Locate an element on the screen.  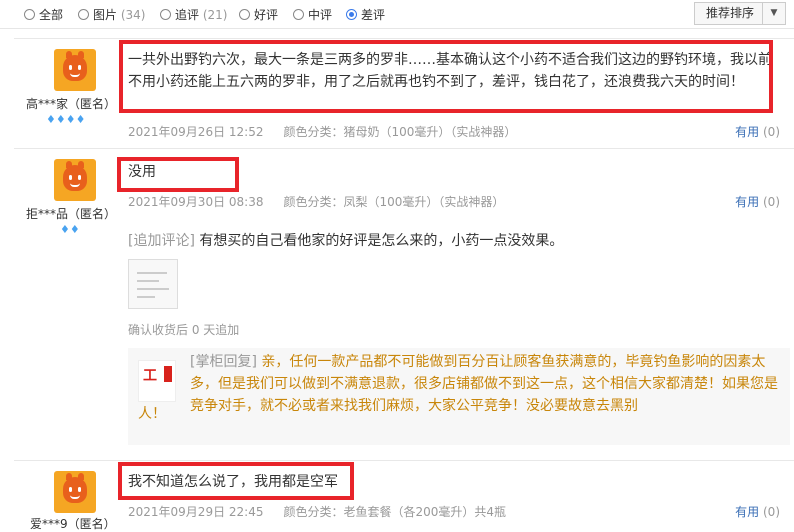
filter-neutral: 中评 is located at coordinates (312, 14).